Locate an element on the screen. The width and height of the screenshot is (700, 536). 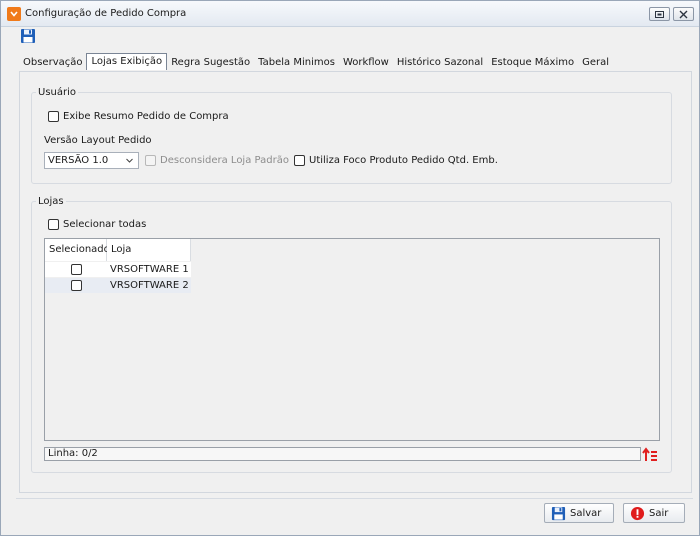
desconsidera-checkbox is located at coordinates (150, 160).